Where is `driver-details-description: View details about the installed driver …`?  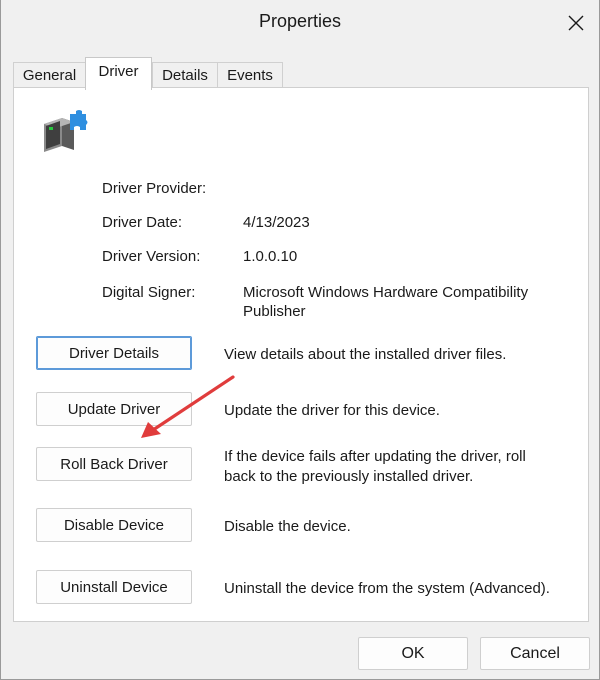 driver-details-description: View details about the installed driver … is located at coordinates (365, 354).